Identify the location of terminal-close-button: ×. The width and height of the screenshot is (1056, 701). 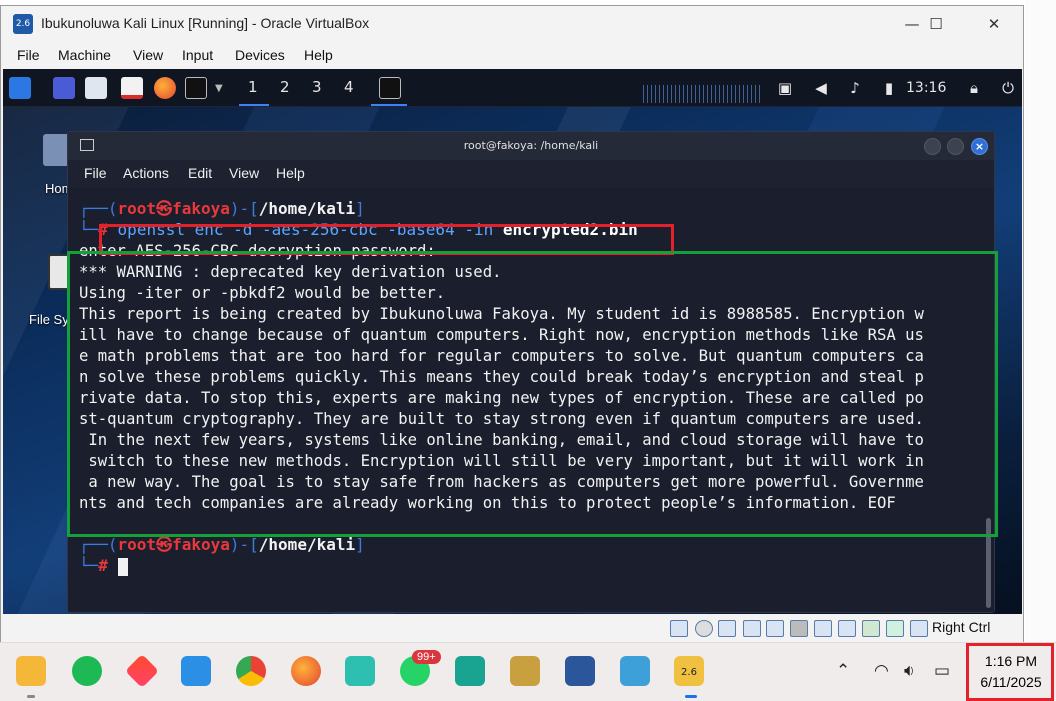
(979, 146).